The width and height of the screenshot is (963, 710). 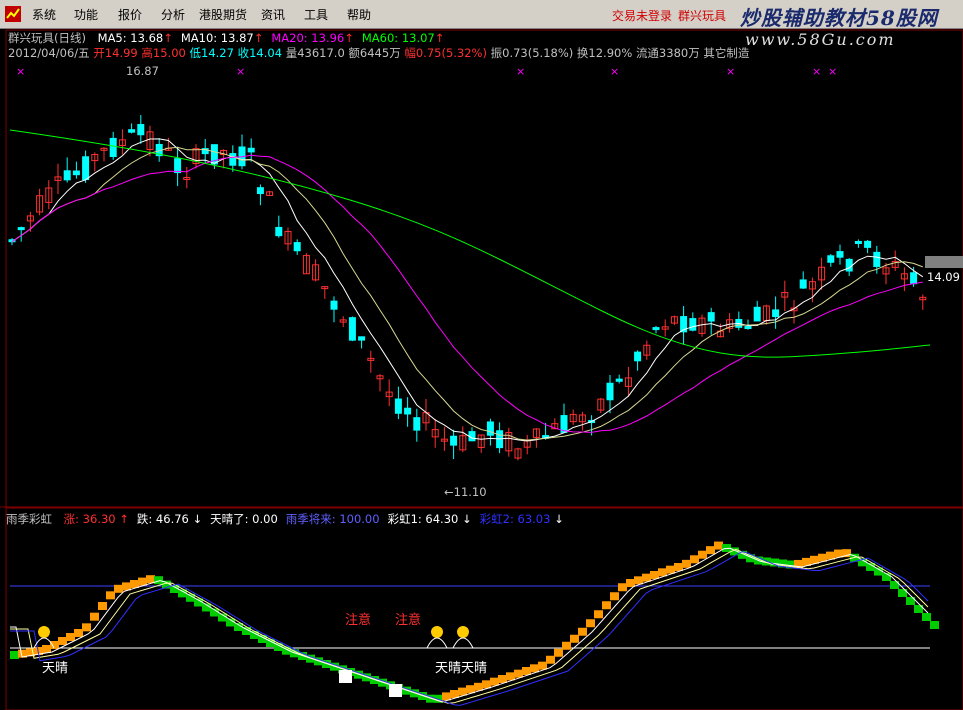 I want to click on high-label: 高15.00, so click(x=163, y=53).